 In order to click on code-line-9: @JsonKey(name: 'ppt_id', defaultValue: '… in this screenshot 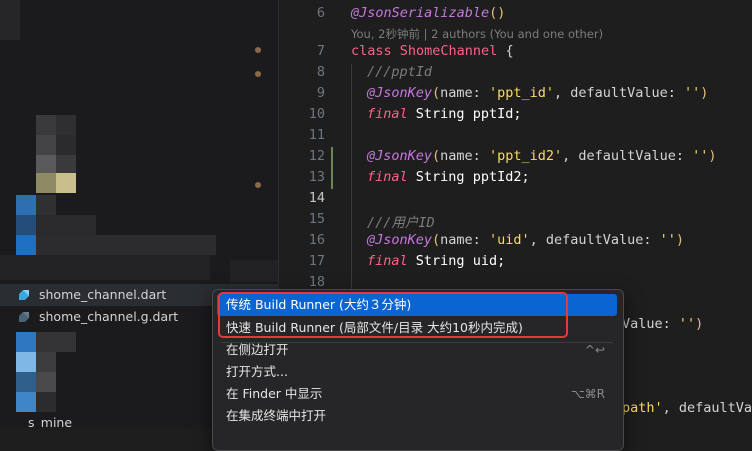, I will do `click(538, 93)`.